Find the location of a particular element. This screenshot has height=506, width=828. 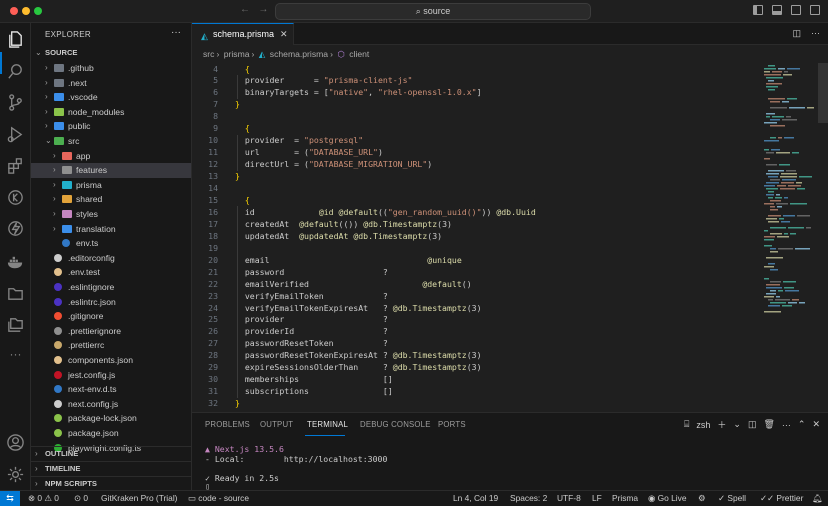

close-tab-icon: ✕ is located at coordinates (284, 34).